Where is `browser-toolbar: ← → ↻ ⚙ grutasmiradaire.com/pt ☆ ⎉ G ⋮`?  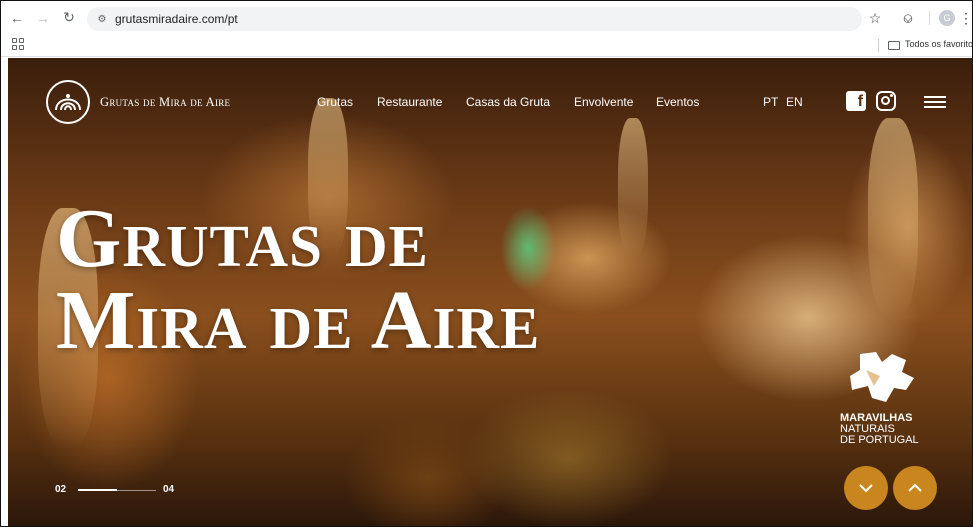
browser-toolbar: ← → ↻ ⚙ grutasmiradaire.com/pt ☆ ⎉ G ⋮ is located at coordinates (486, 17).